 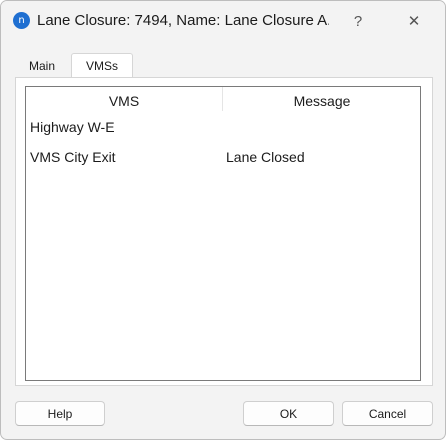 I want to click on tab-vmss: VMSs, so click(x=102, y=65).